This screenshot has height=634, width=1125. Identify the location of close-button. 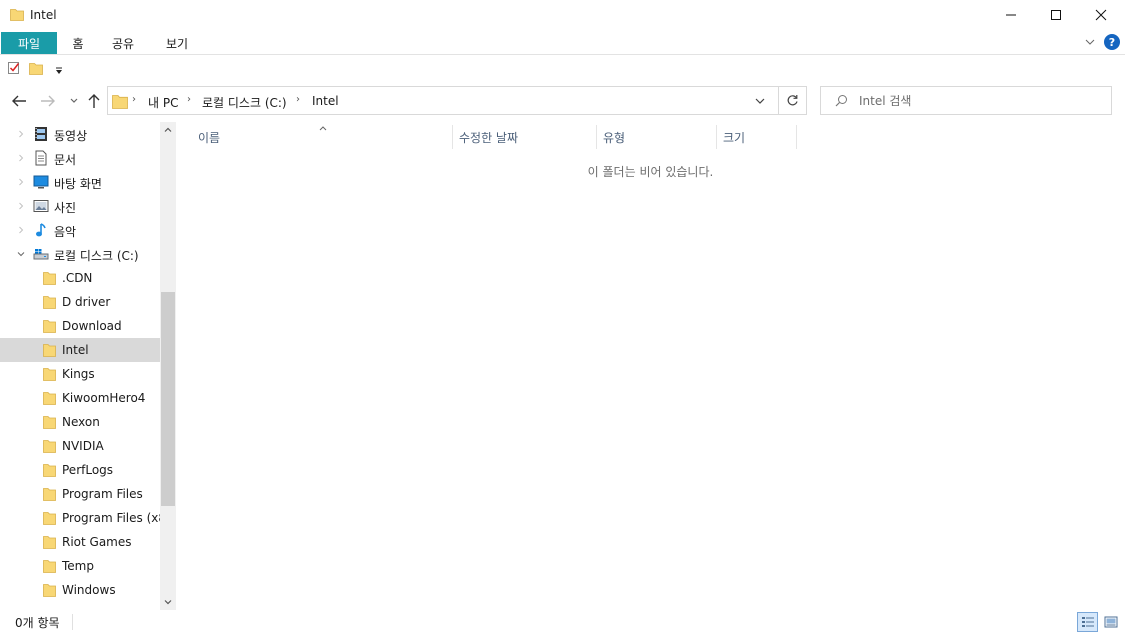
(1101, 15).